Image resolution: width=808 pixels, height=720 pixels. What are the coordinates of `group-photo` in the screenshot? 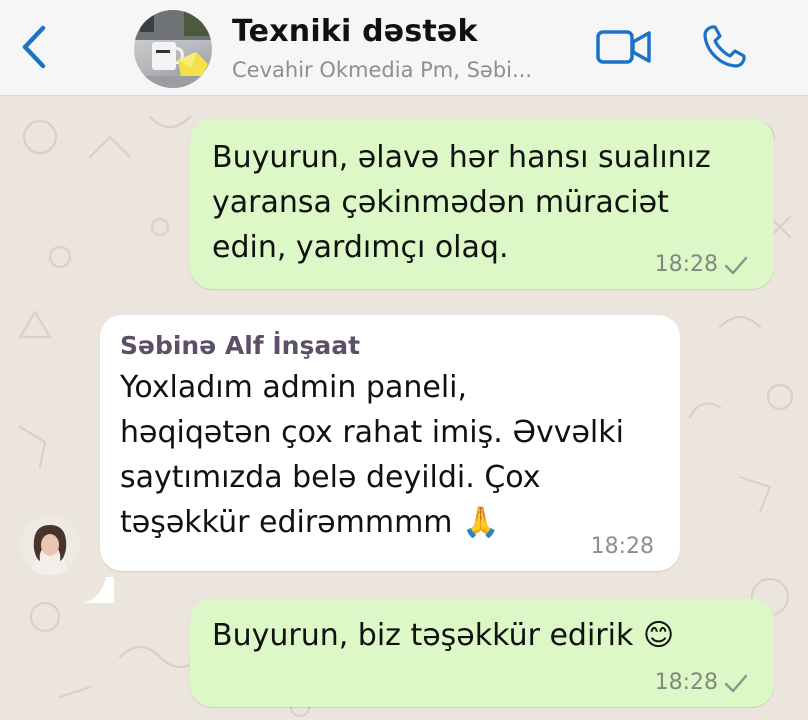 It's located at (173, 49).